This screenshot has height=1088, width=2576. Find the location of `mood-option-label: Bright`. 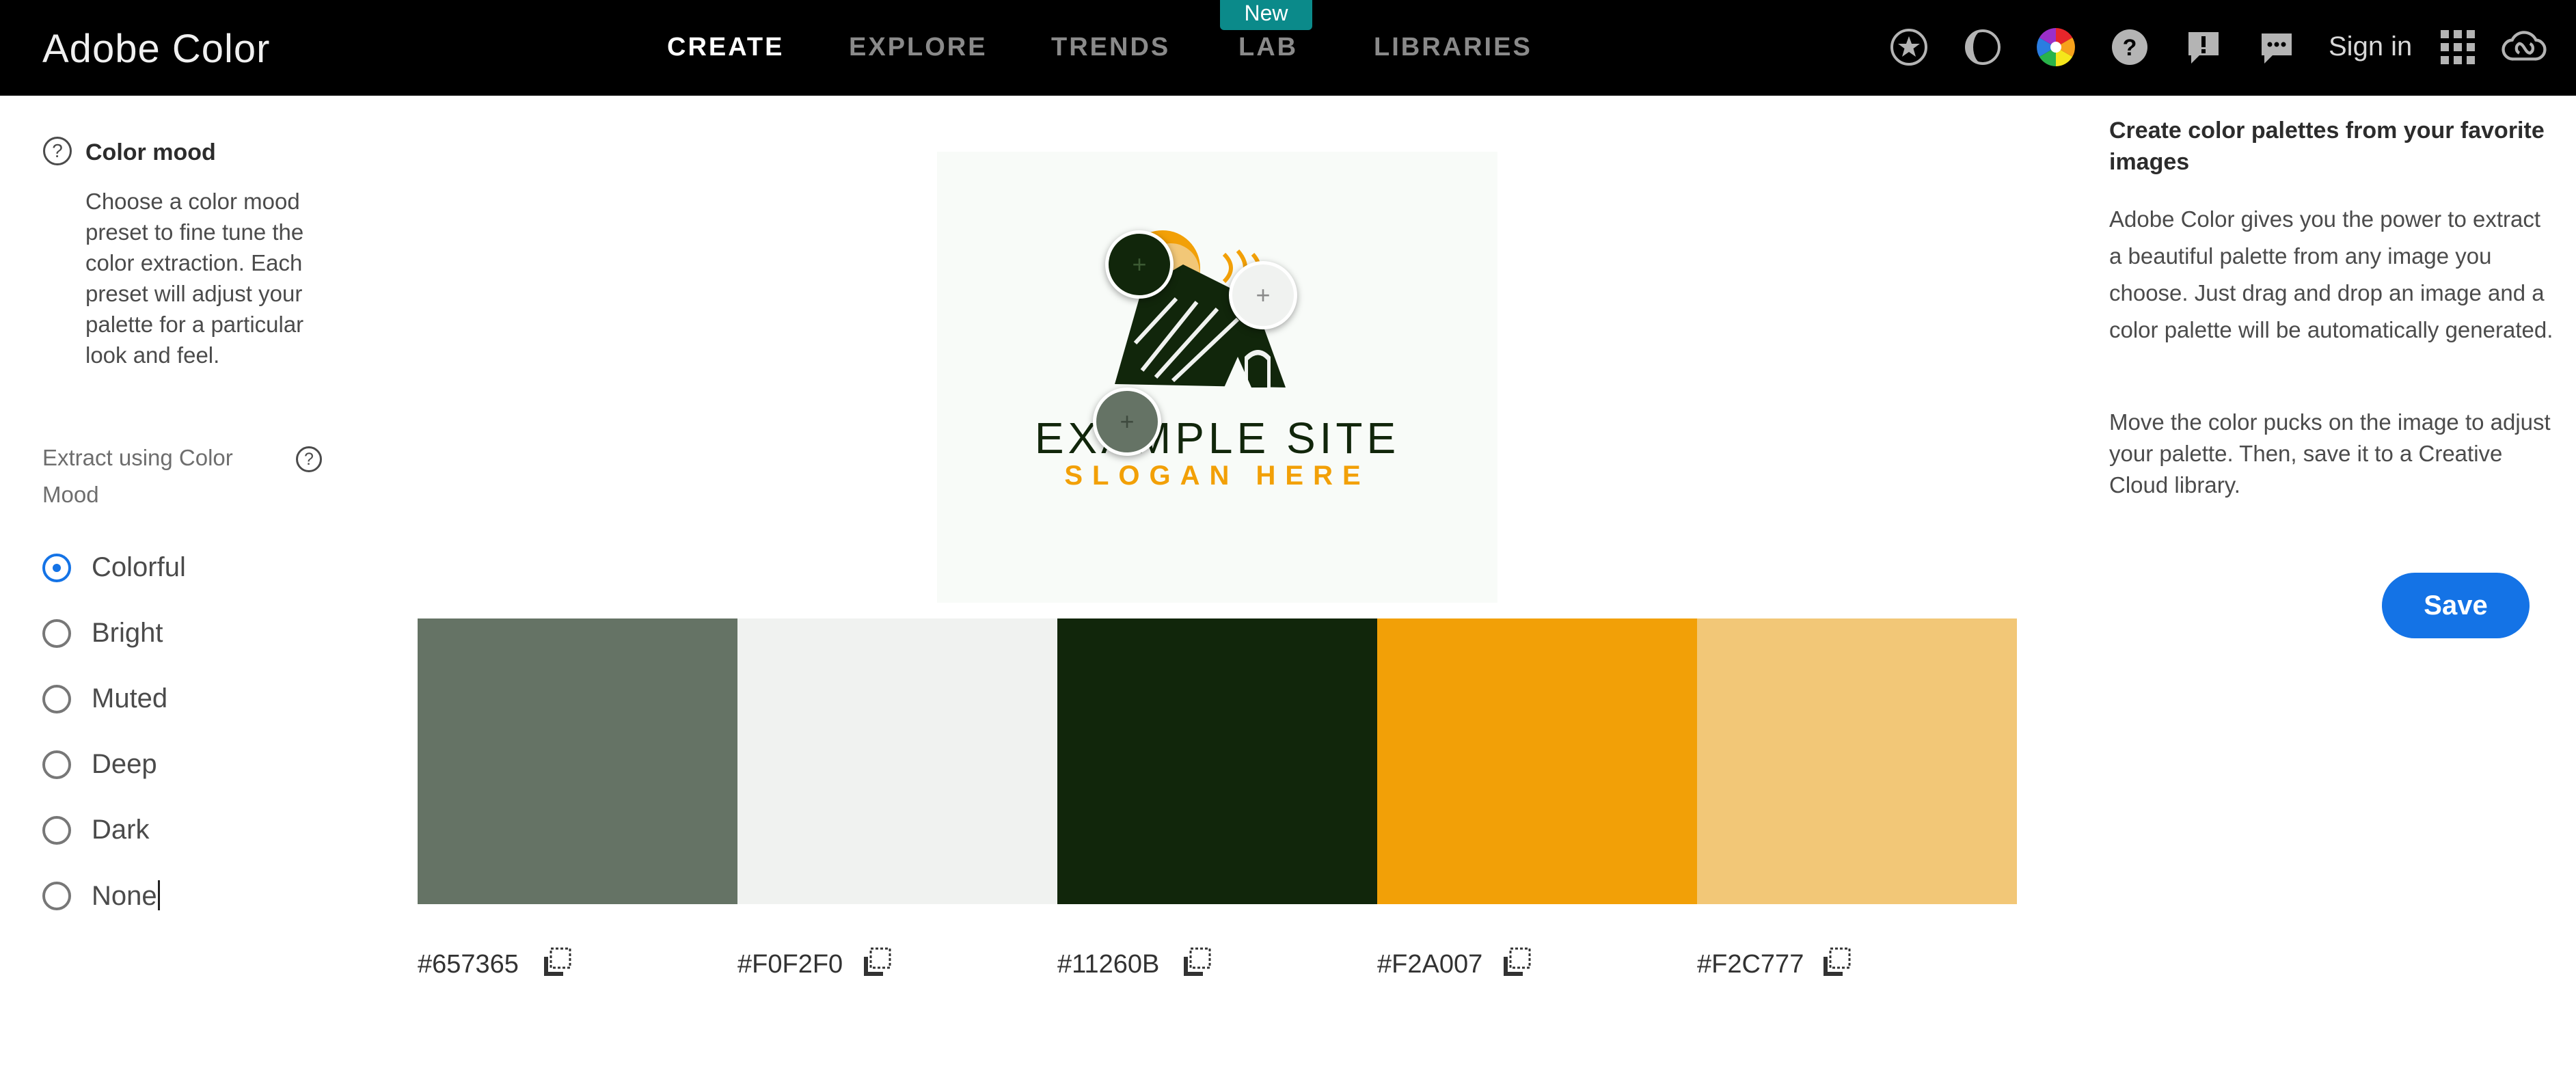

mood-option-label: Bright is located at coordinates (128, 633).